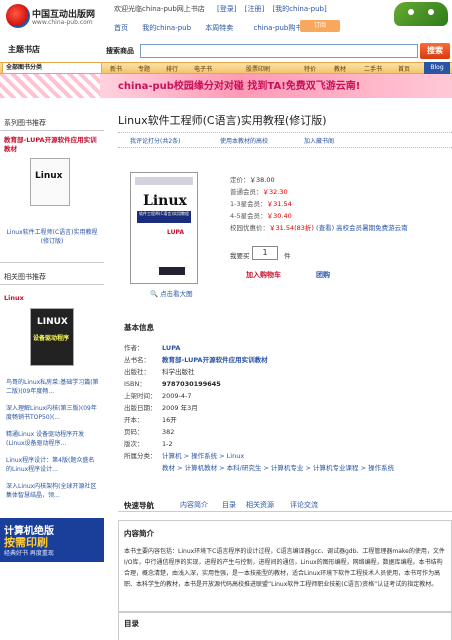  What do you see at coordinates (52, 145) in the screenshot?
I see `series-name: 教育部-LUPA开源软件应用实训教材` at bounding box center [52, 145].